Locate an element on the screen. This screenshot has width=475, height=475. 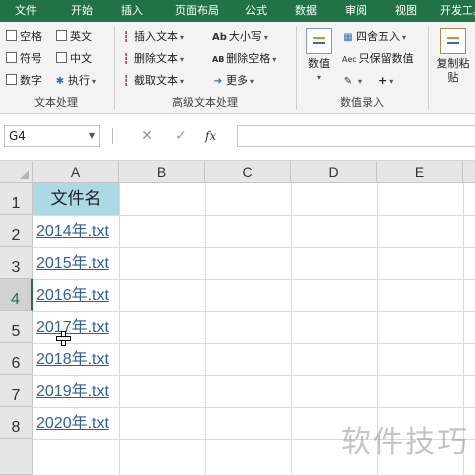
checkbox-number-label: 数字 is located at coordinates (31, 80).